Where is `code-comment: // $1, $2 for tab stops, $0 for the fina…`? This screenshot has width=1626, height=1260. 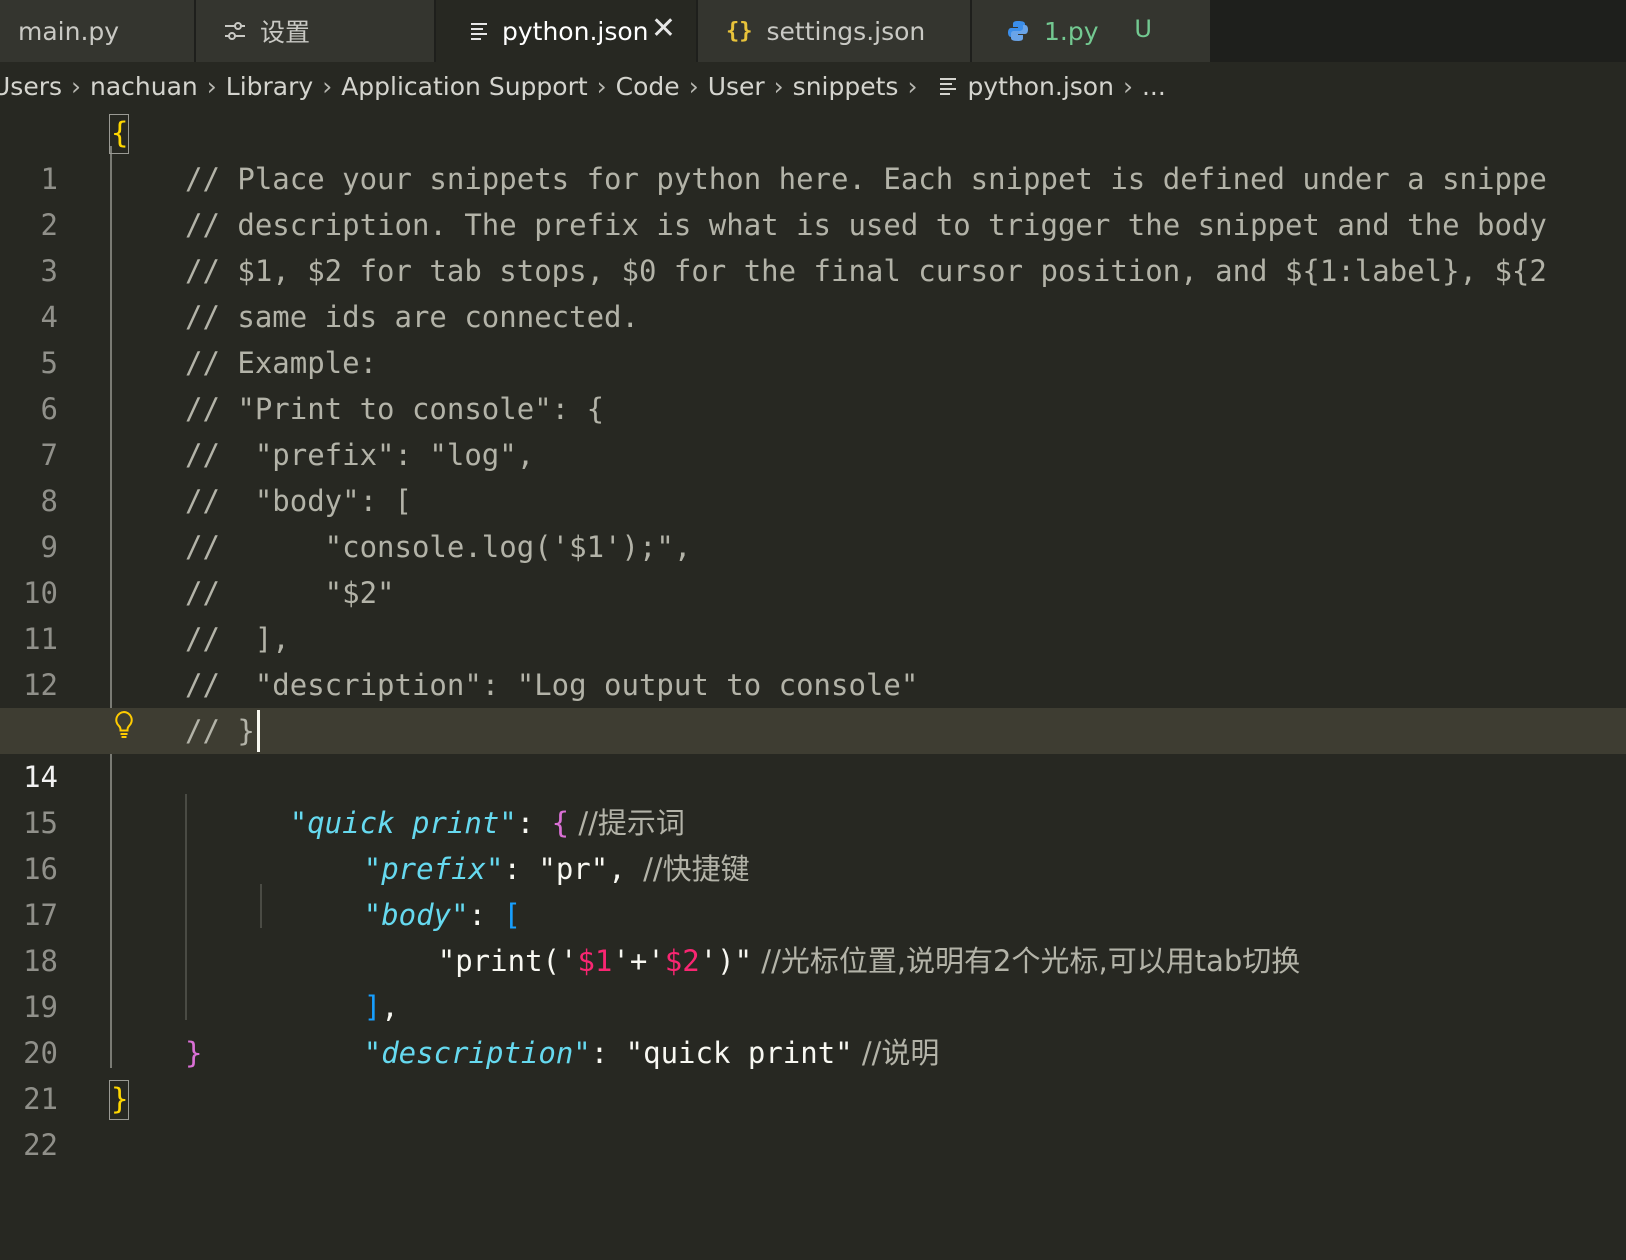
code-comment: // $1, $2 for tab stops, $0 for the fina… is located at coordinates (866, 271).